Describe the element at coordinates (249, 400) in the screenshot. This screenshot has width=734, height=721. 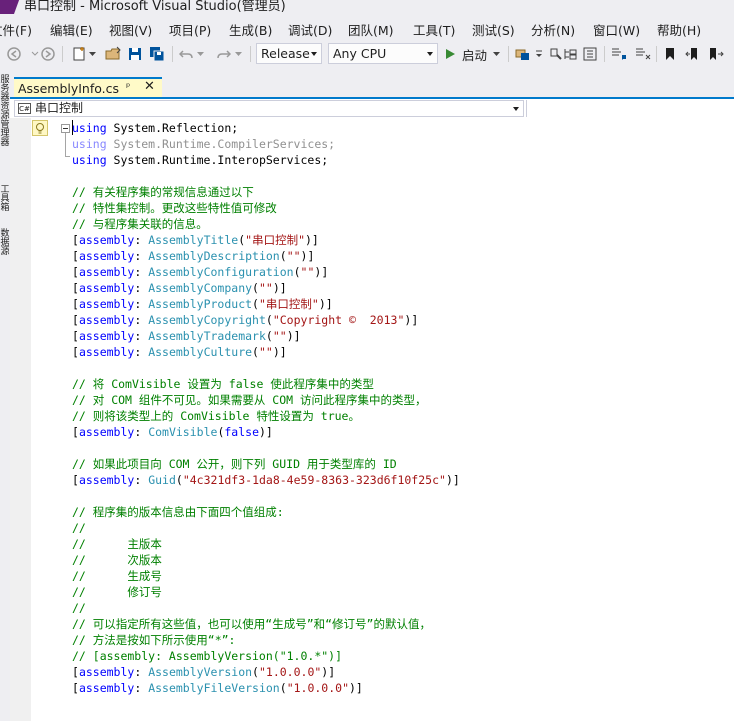
I see `code-token: // 对 COM 组件不可见。如果需要从 COM 访问此程序集中的类型，` at that location.